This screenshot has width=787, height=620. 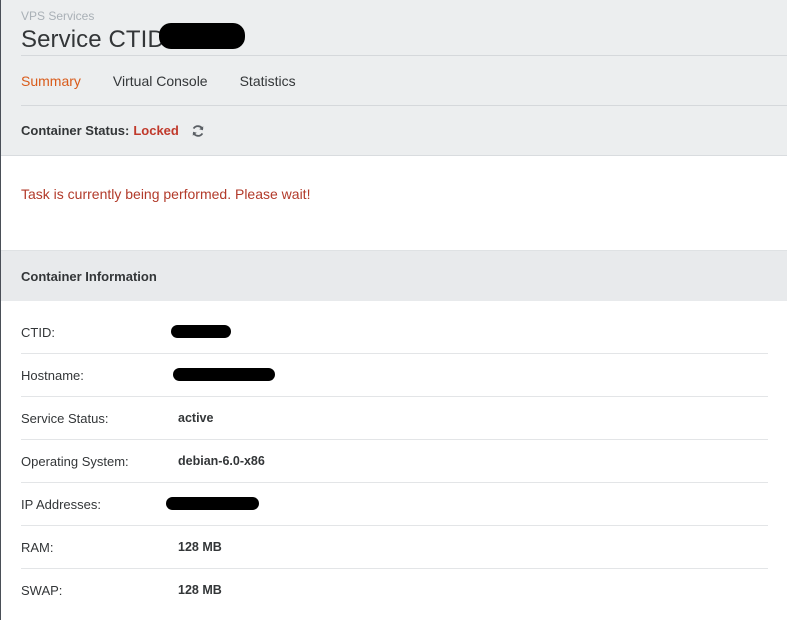 What do you see at coordinates (404, 39) in the screenshot?
I see `title-row: Service CTID` at bounding box center [404, 39].